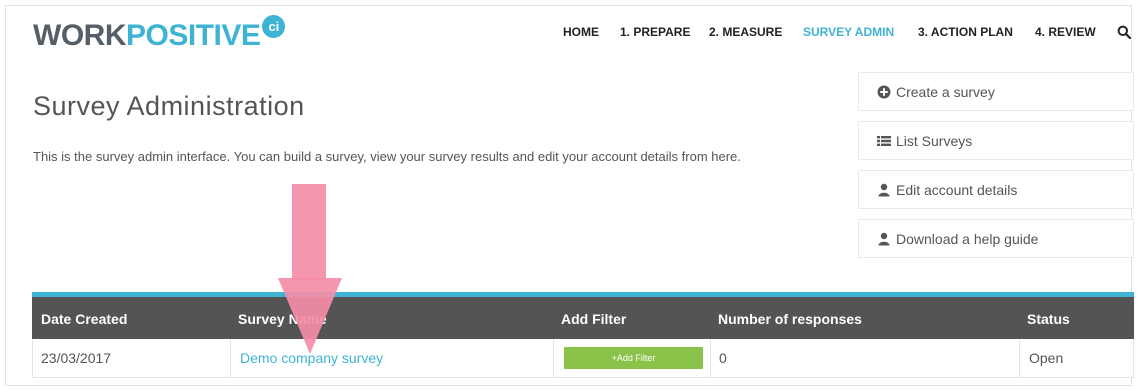 The height and width of the screenshot is (391, 1137). What do you see at coordinates (1048, 319) in the screenshot?
I see `header-status: Status` at bounding box center [1048, 319].